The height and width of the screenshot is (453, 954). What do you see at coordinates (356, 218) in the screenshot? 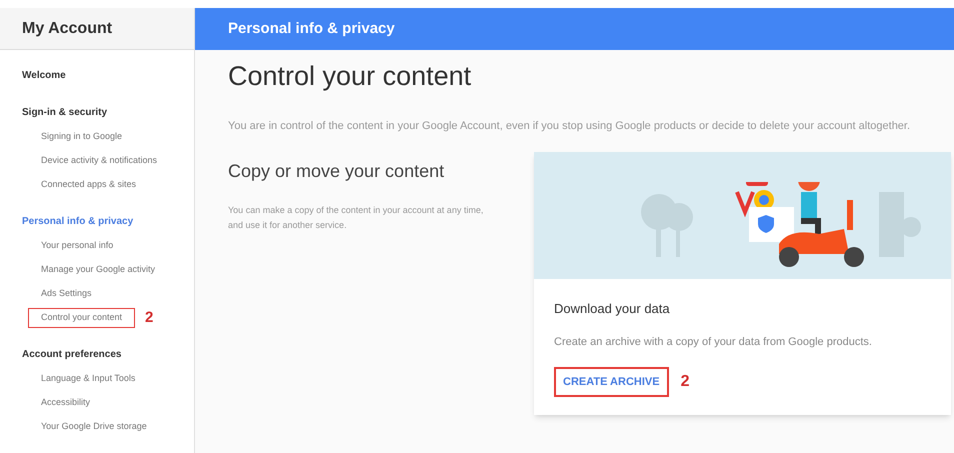
I see `section-description: You can make a copy of the content in your account at any time, and use it for another service.` at bounding box center [356, 218].